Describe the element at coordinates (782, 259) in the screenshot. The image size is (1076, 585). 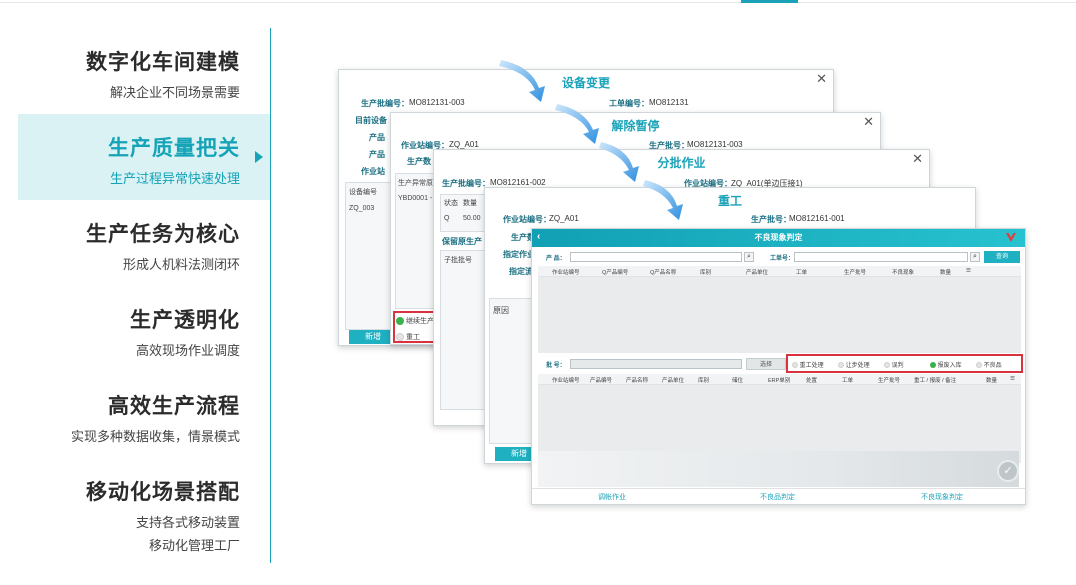
I see `order-label: 工单号：` at that location.